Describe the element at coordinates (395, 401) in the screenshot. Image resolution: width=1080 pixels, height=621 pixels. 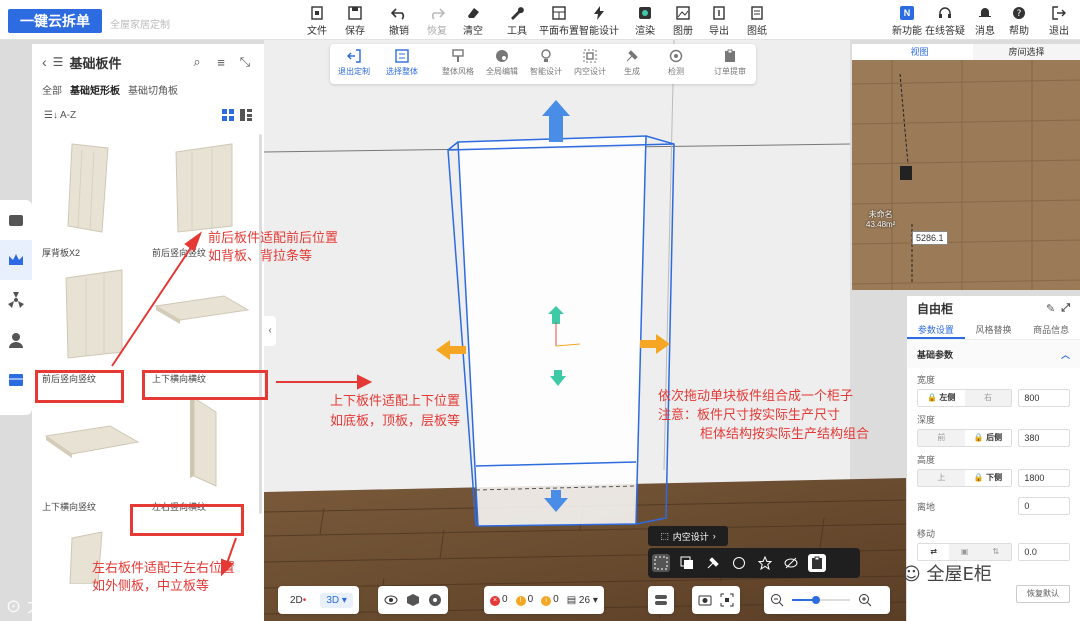
I see `annotation-top-bottom-1: 上下板件适配上下位置` at that location.